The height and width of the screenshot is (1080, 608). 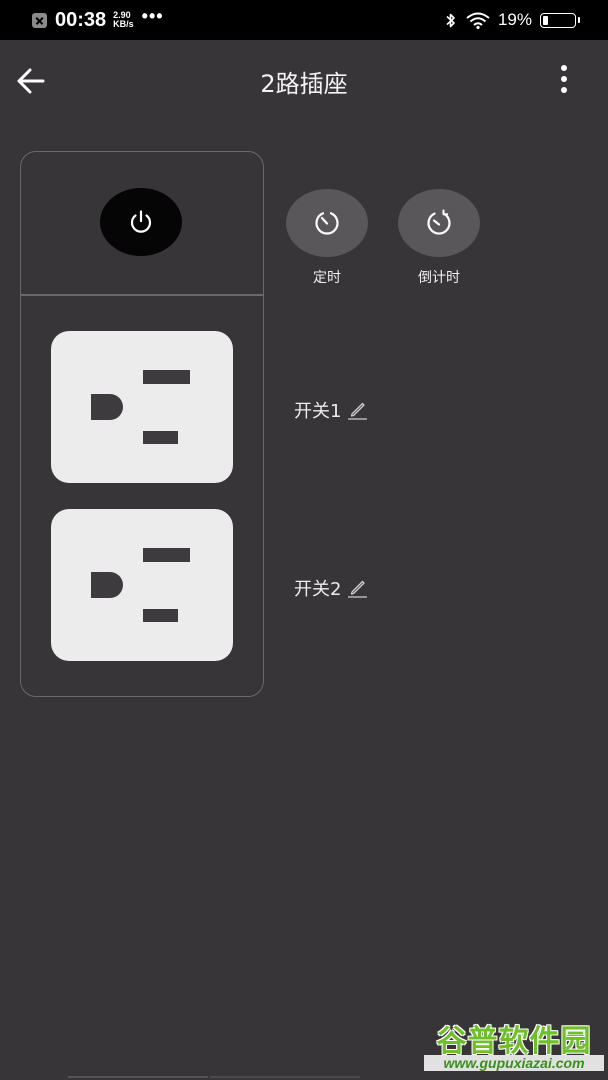 I want to click on battery-icon, so click(x=560, y=20).